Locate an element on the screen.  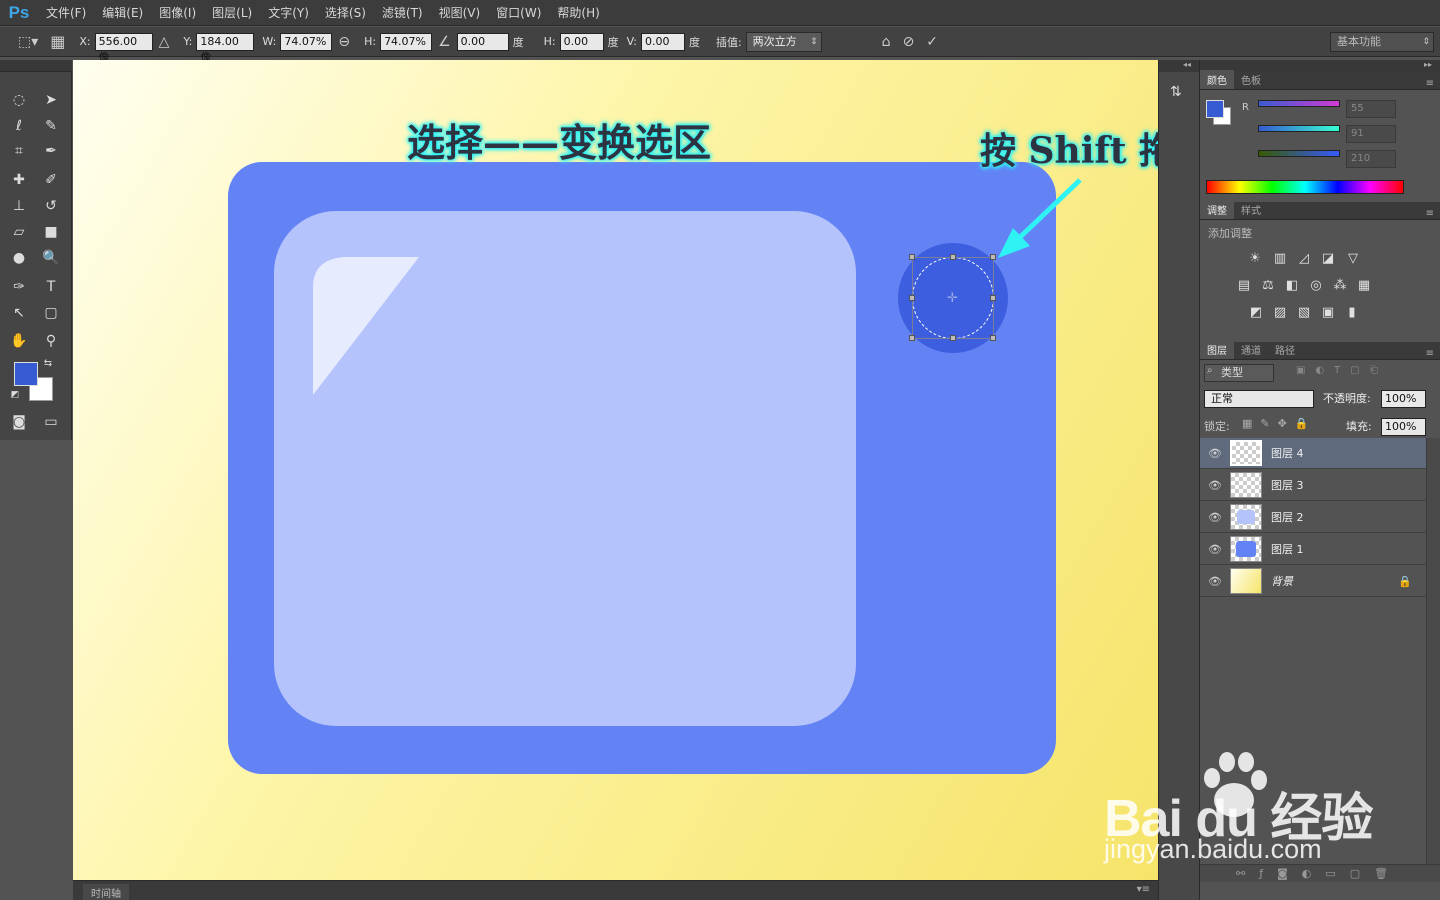
menu-type: 文字(Y) is located at coordinates (288, 13).